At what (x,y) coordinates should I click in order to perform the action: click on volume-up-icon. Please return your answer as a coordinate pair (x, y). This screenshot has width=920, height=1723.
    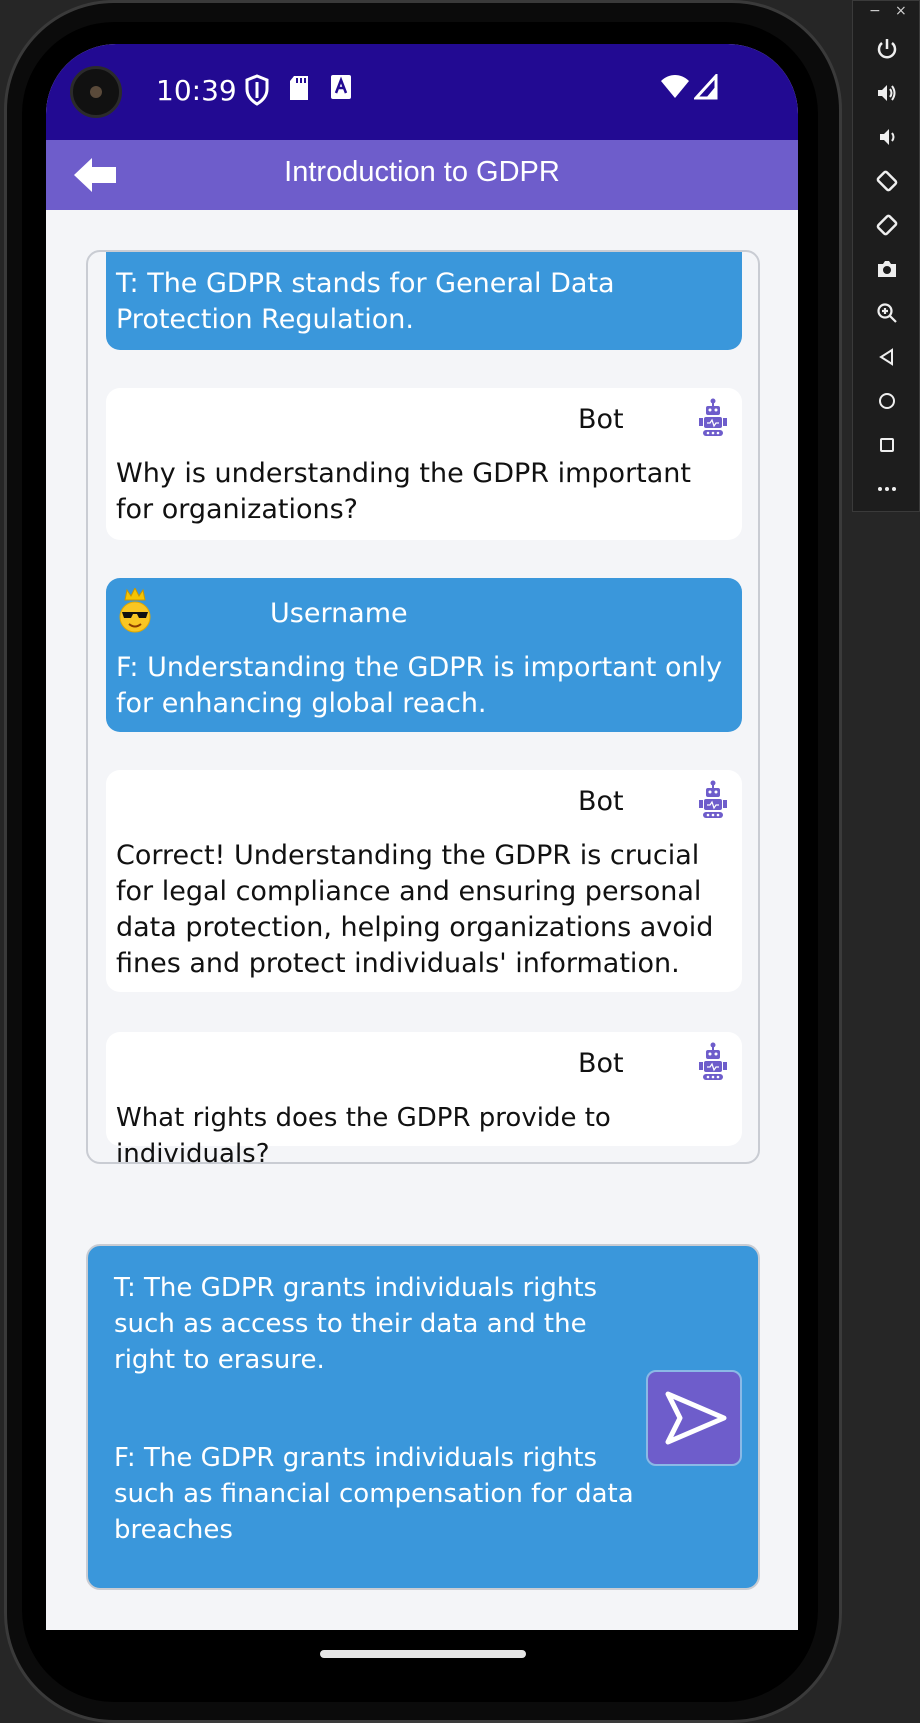
    Looking at the image, I should click on (887, 93).